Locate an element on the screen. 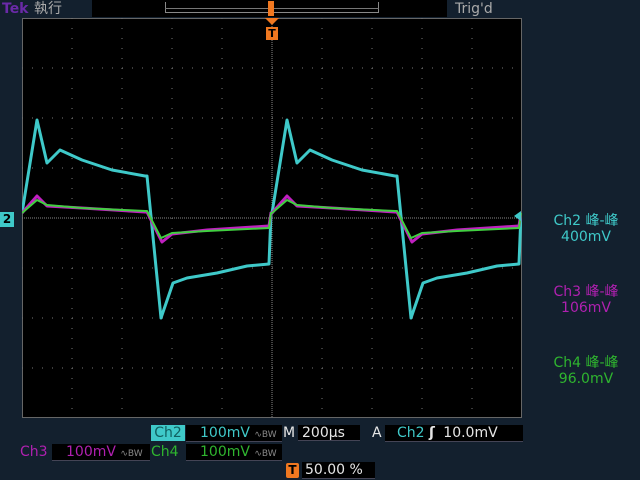 This screenshot has height=480, width=640. rising-edge-icon: ʃ is located at coordinates (432, 433).